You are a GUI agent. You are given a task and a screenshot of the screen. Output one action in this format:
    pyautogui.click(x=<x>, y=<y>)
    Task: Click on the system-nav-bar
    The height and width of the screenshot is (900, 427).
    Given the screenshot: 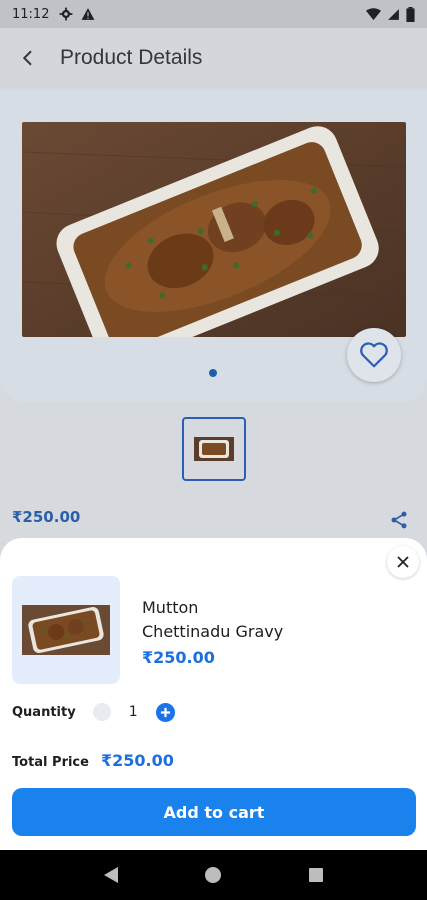 What is the action you would take?
    pyautogui.click(x=213, y=875)
    